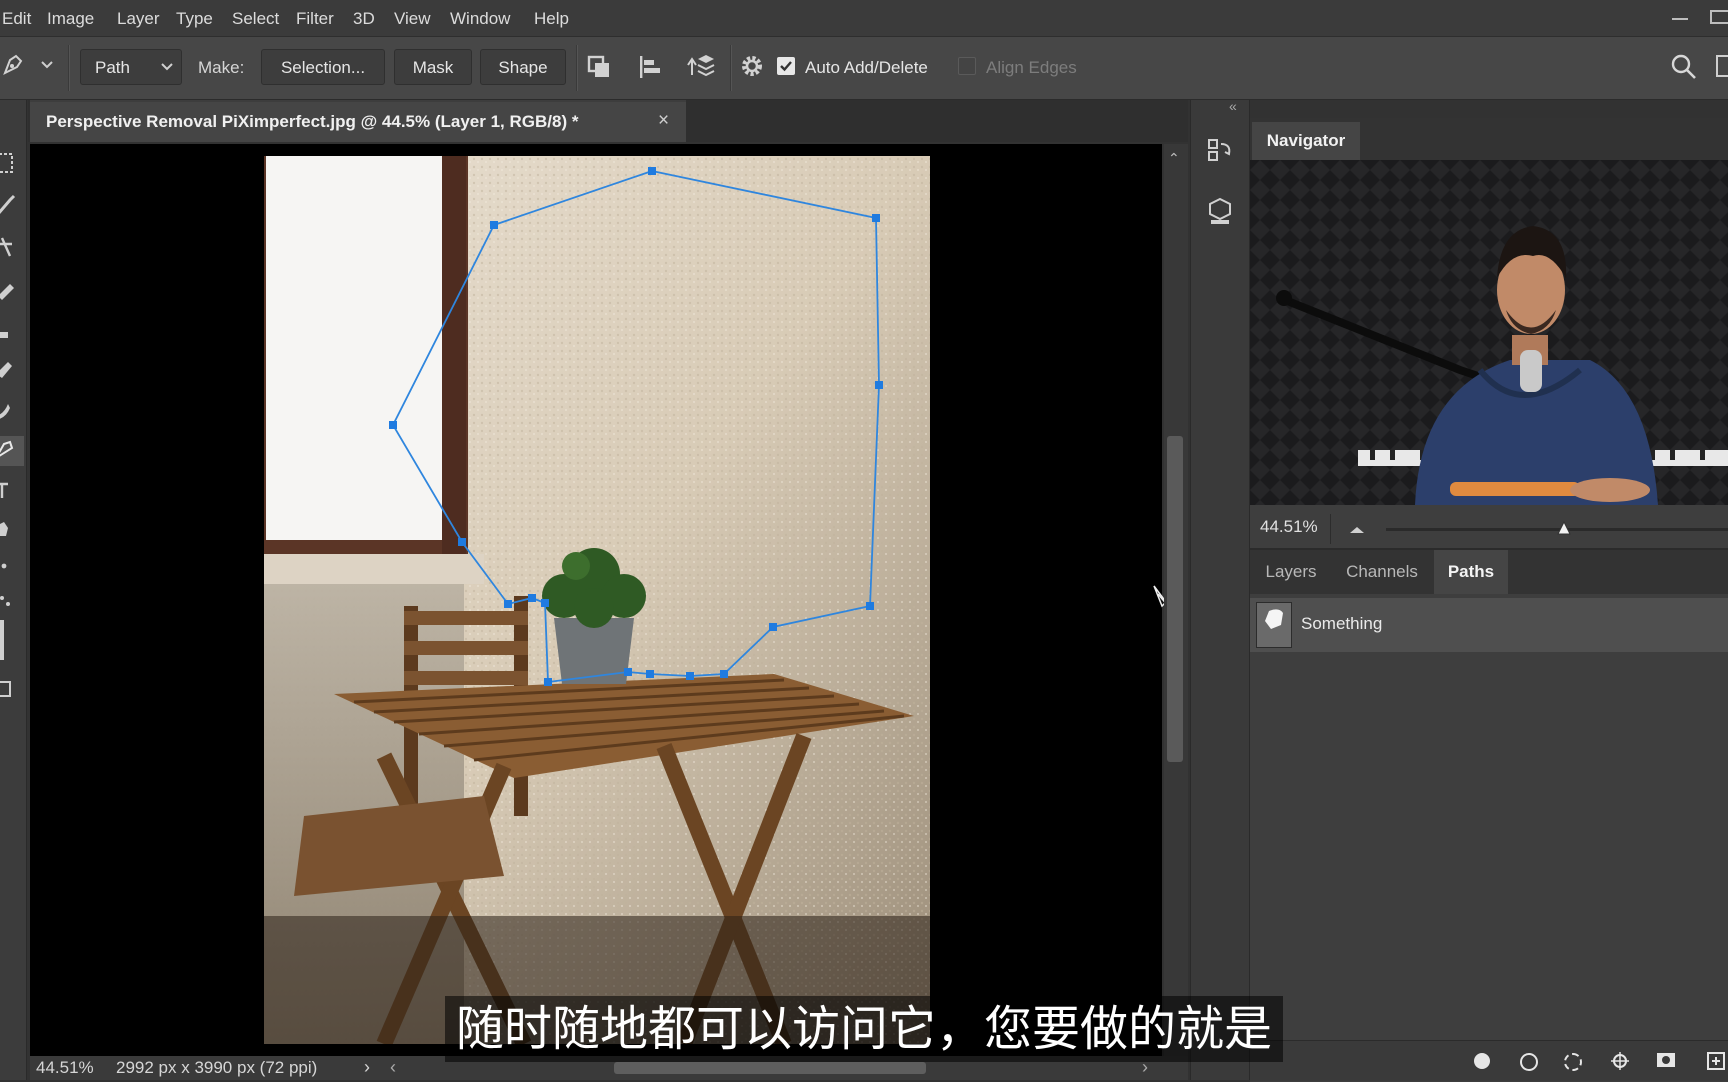 The height and width of the screenshot is (1082, 1728). I want to click on status-zoom: 44.51%, so click(65, 1068).